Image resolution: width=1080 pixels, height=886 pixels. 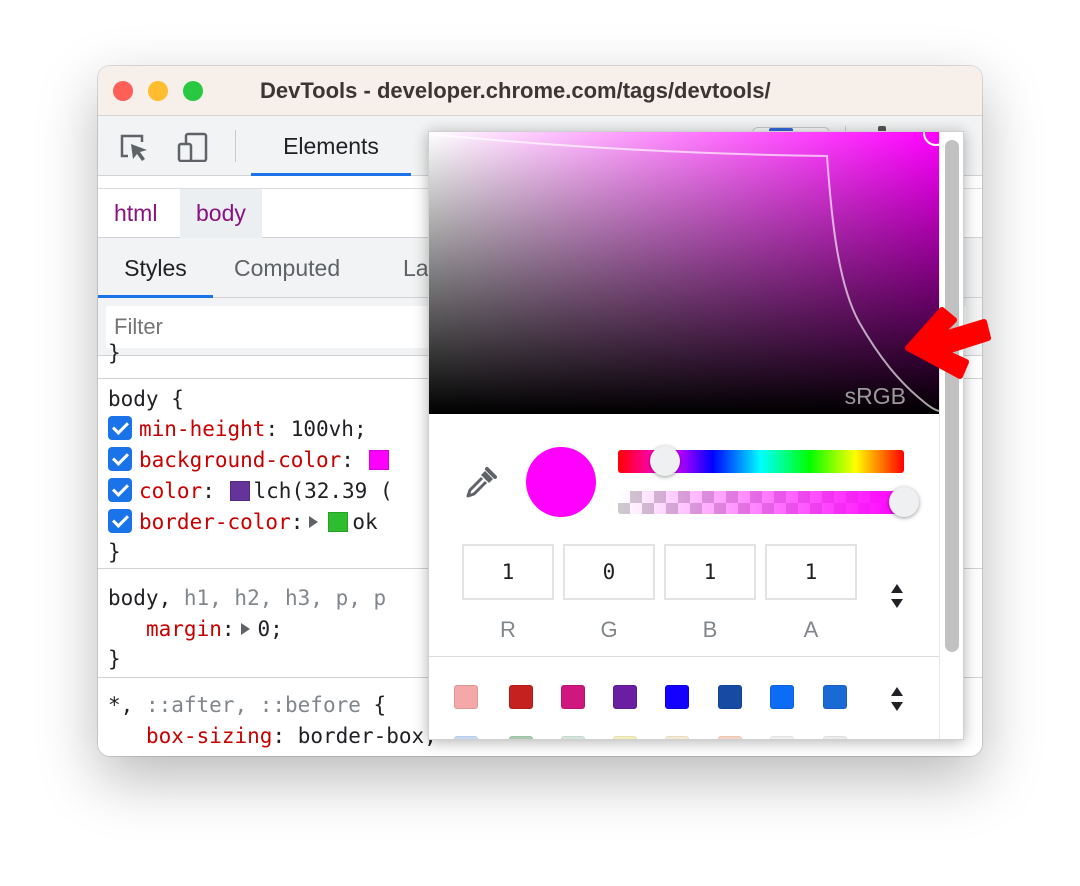 What do you see at coordinates (904, 502) in the screenshot?
I see `alpha-slider-thumb` at bounding box center [904, 502].